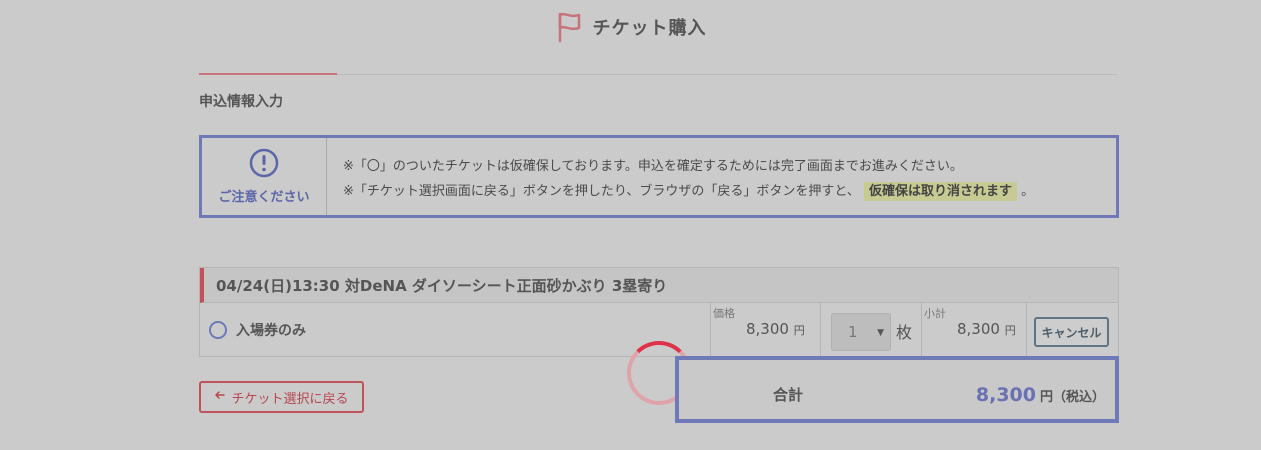 This screenshot has width=1261, height=450. What do you see at coordinates (1028, 191) in the screenshot?
I see `notice-line-2-end: 。` at bounding box center [1028, 191].